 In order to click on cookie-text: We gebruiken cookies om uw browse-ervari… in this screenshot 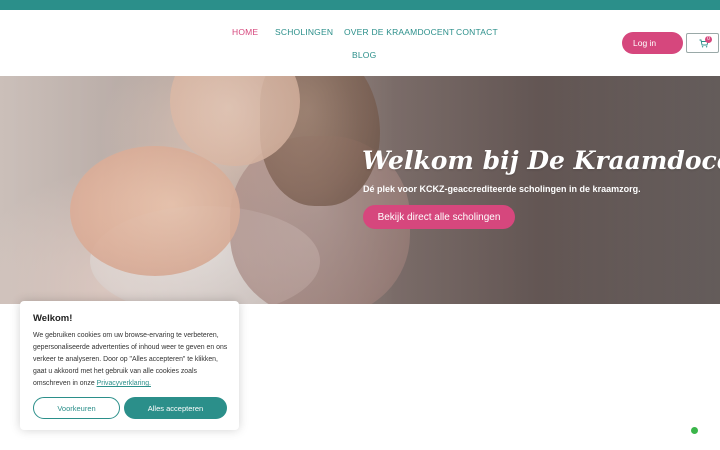, I will do `click(133, 360)`.